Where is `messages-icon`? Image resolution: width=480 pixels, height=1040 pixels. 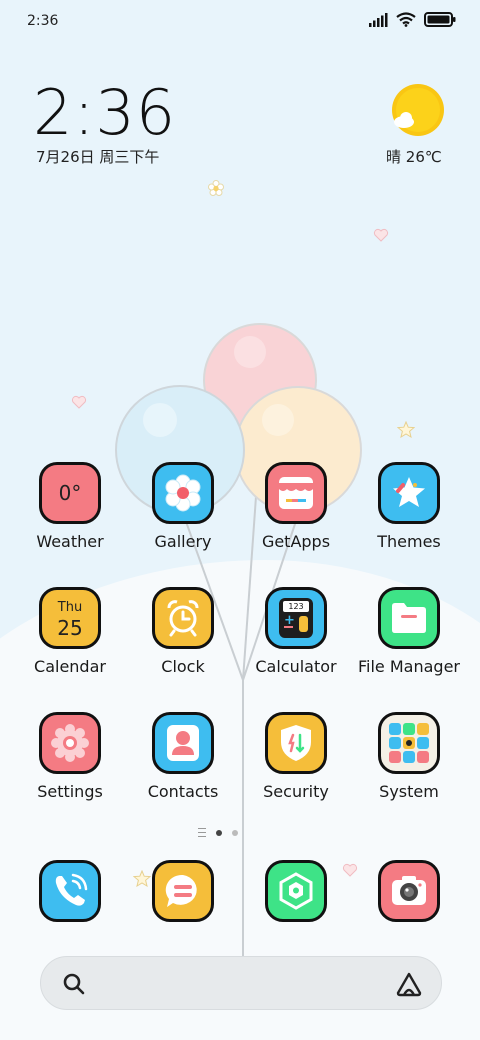
messages-icon is located at coordinates (183, 891).